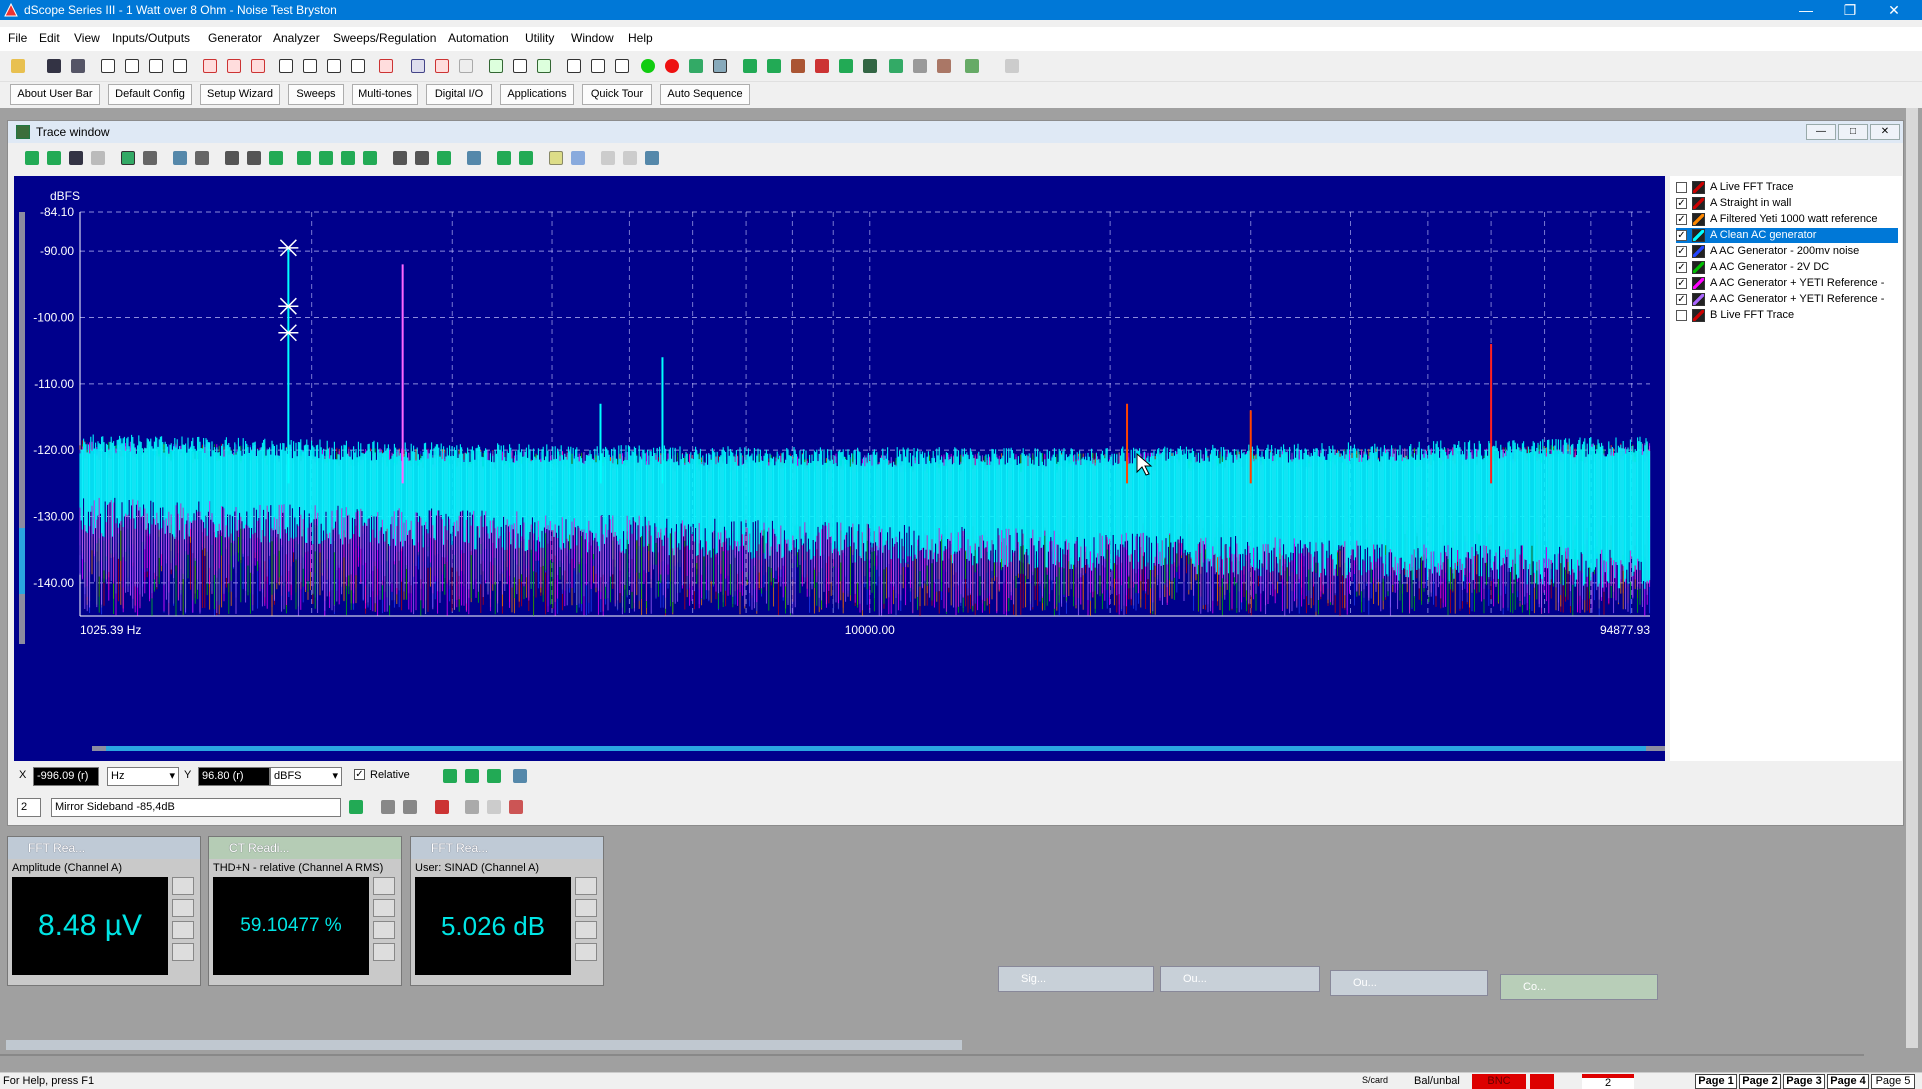 This screenshot has height=1089, width=1922. I want to click on input-off-icon, so click(386, 66).